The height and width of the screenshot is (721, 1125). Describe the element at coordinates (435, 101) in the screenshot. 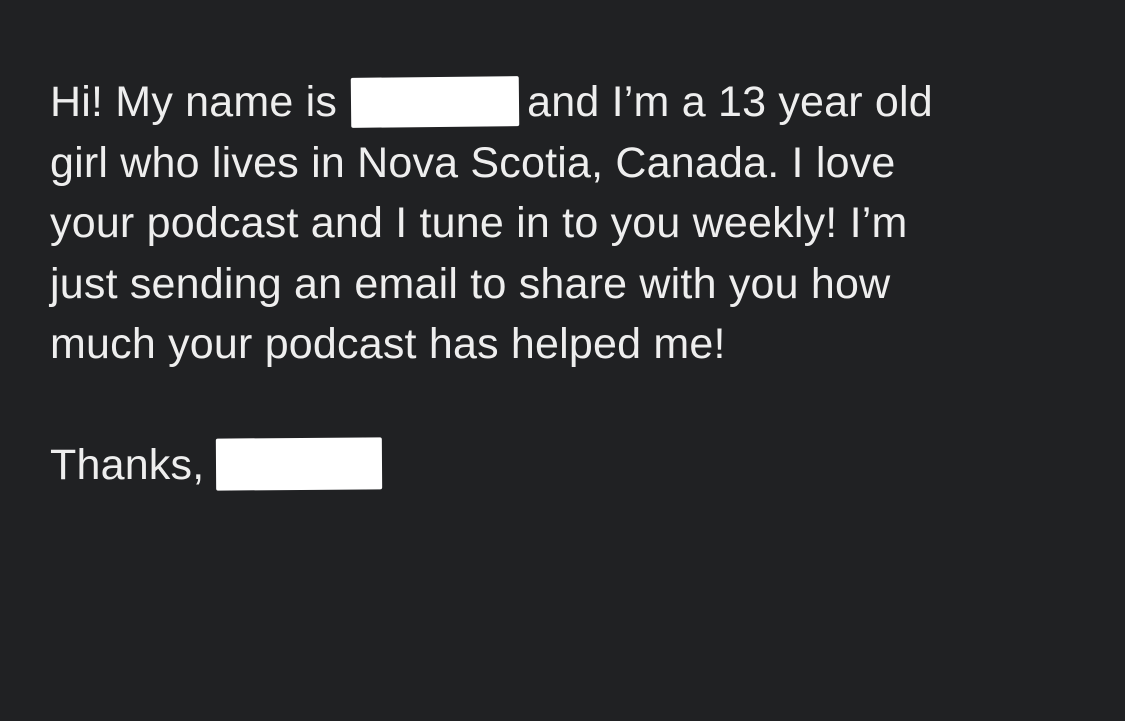

I see `redacted-name-block` at that location.